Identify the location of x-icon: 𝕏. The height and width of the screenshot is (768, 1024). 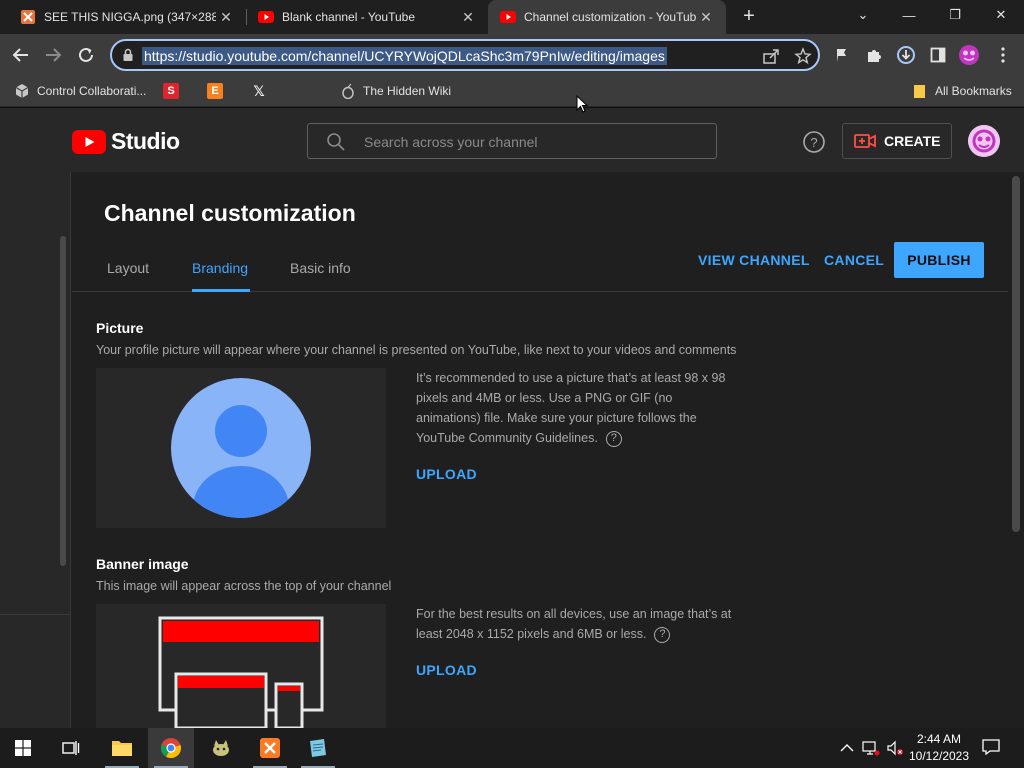
(259, 90).